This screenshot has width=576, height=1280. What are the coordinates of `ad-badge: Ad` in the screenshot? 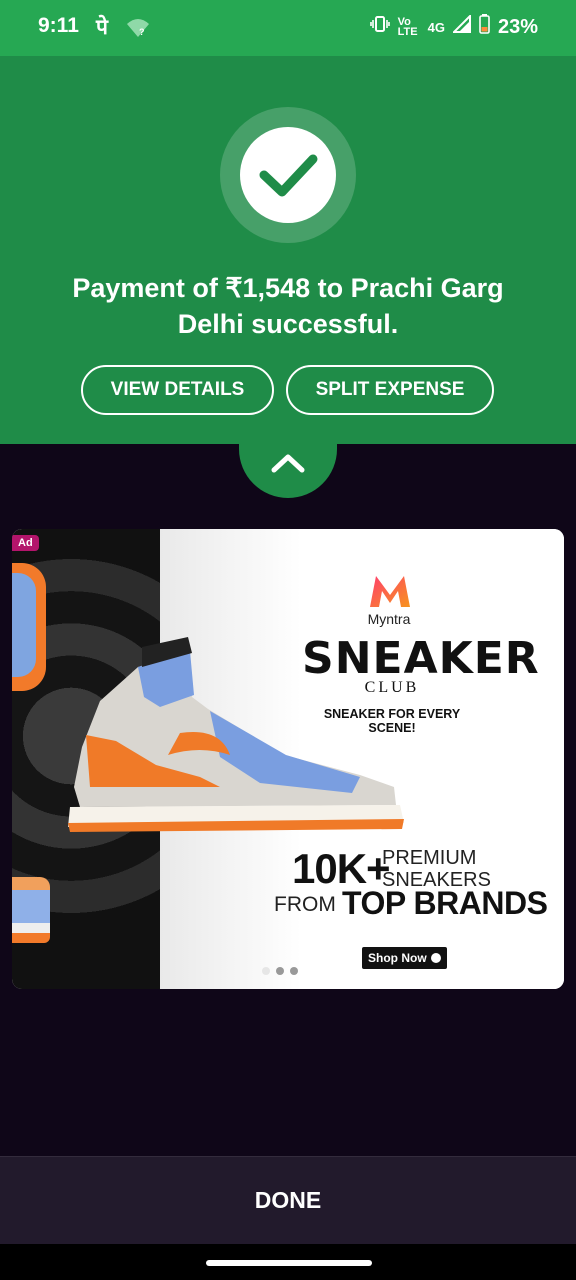 It's located at (25, 543).